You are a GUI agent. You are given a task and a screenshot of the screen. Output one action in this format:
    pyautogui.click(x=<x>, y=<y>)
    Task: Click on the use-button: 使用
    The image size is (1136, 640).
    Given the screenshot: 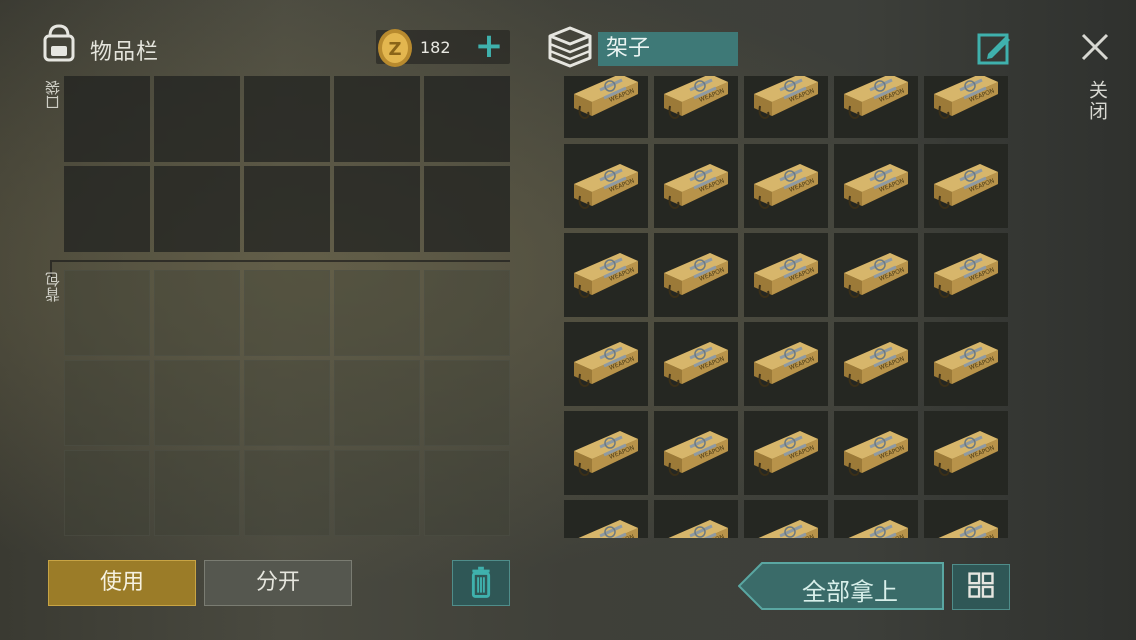 What is the action you would take?
    pyautogui.click(x=122, y=583)
    